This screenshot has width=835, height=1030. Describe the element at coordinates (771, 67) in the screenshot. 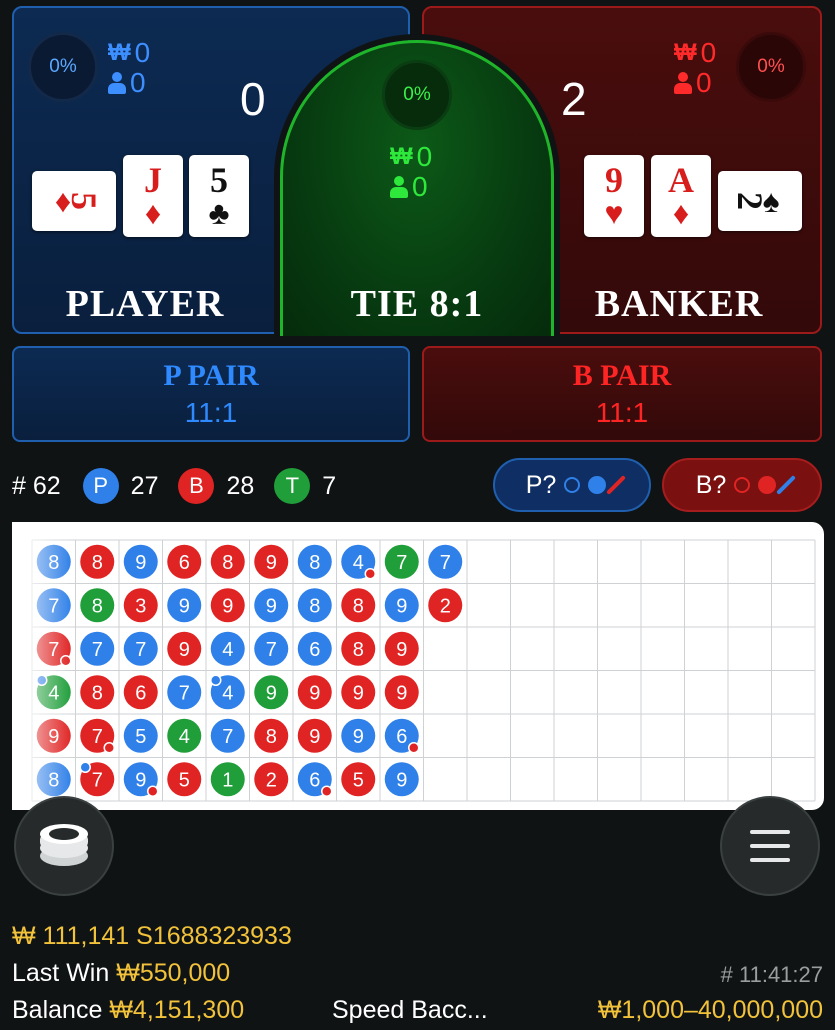

I see `banker-percent: 0%` at that location.